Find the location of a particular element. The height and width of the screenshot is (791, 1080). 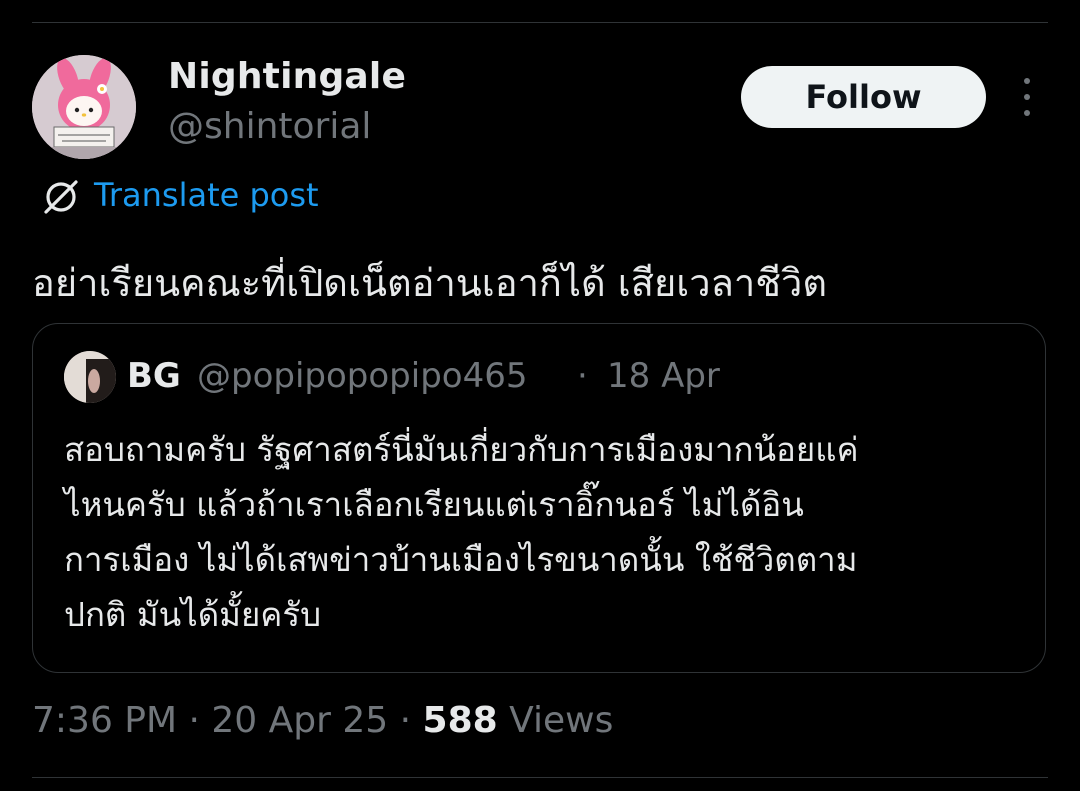

views-count: 588 is located at coordinates (460, 720).